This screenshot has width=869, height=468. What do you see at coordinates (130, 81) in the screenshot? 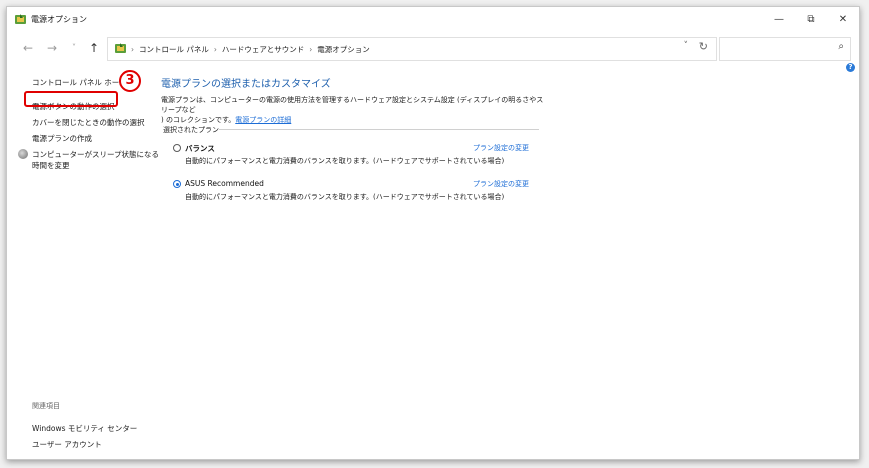
I see `step-number-badge: 3` at bounding box center [130, 81].